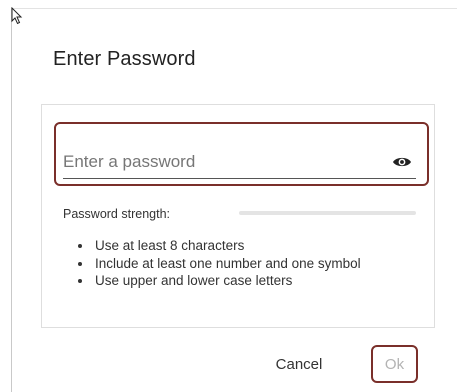  What do you see at coordinates (219, 281) in the screenshot?
I see `password-rule-item: Use upper and lower case letters` at bounding box center [219, 281].